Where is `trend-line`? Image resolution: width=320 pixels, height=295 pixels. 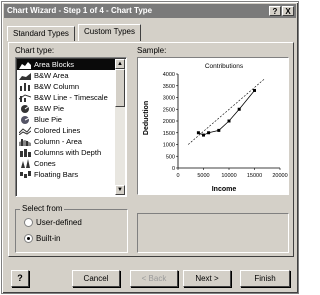
trend-line is located at coordinates (226, 111).